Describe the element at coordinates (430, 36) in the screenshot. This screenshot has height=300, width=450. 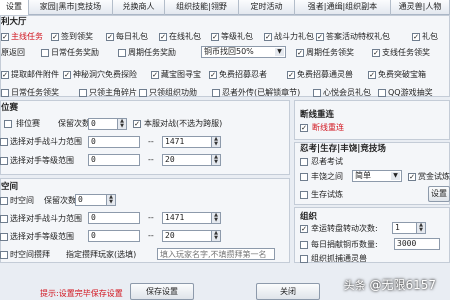
I see `label-gift: 礼包` at that location.